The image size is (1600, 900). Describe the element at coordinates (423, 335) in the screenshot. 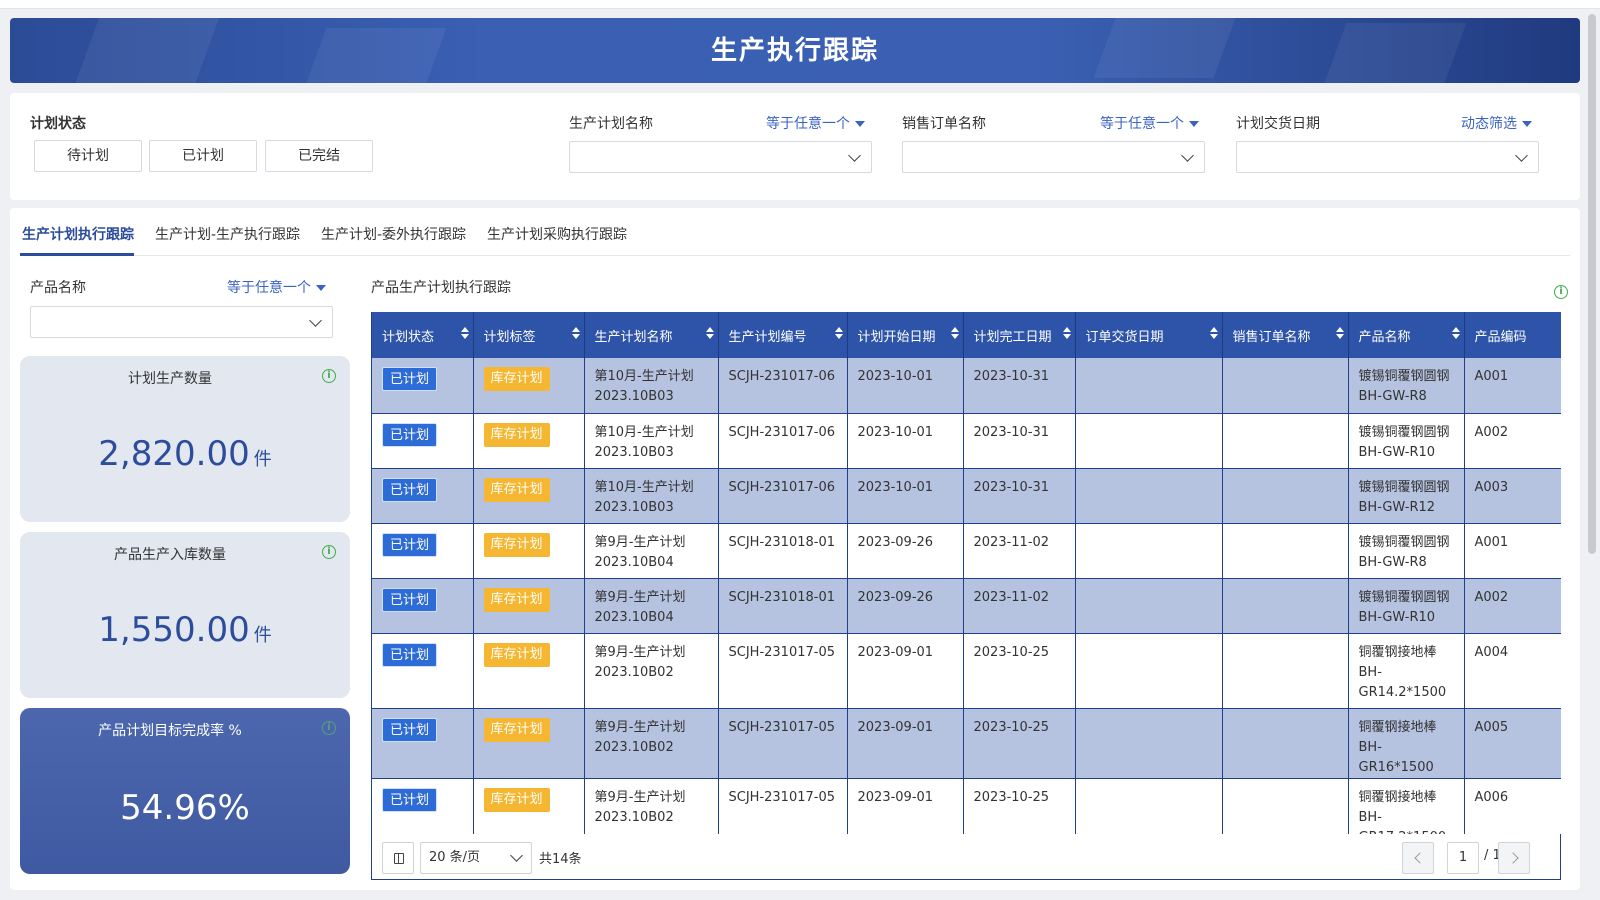

I see `column-header: 计划状态` at that location.